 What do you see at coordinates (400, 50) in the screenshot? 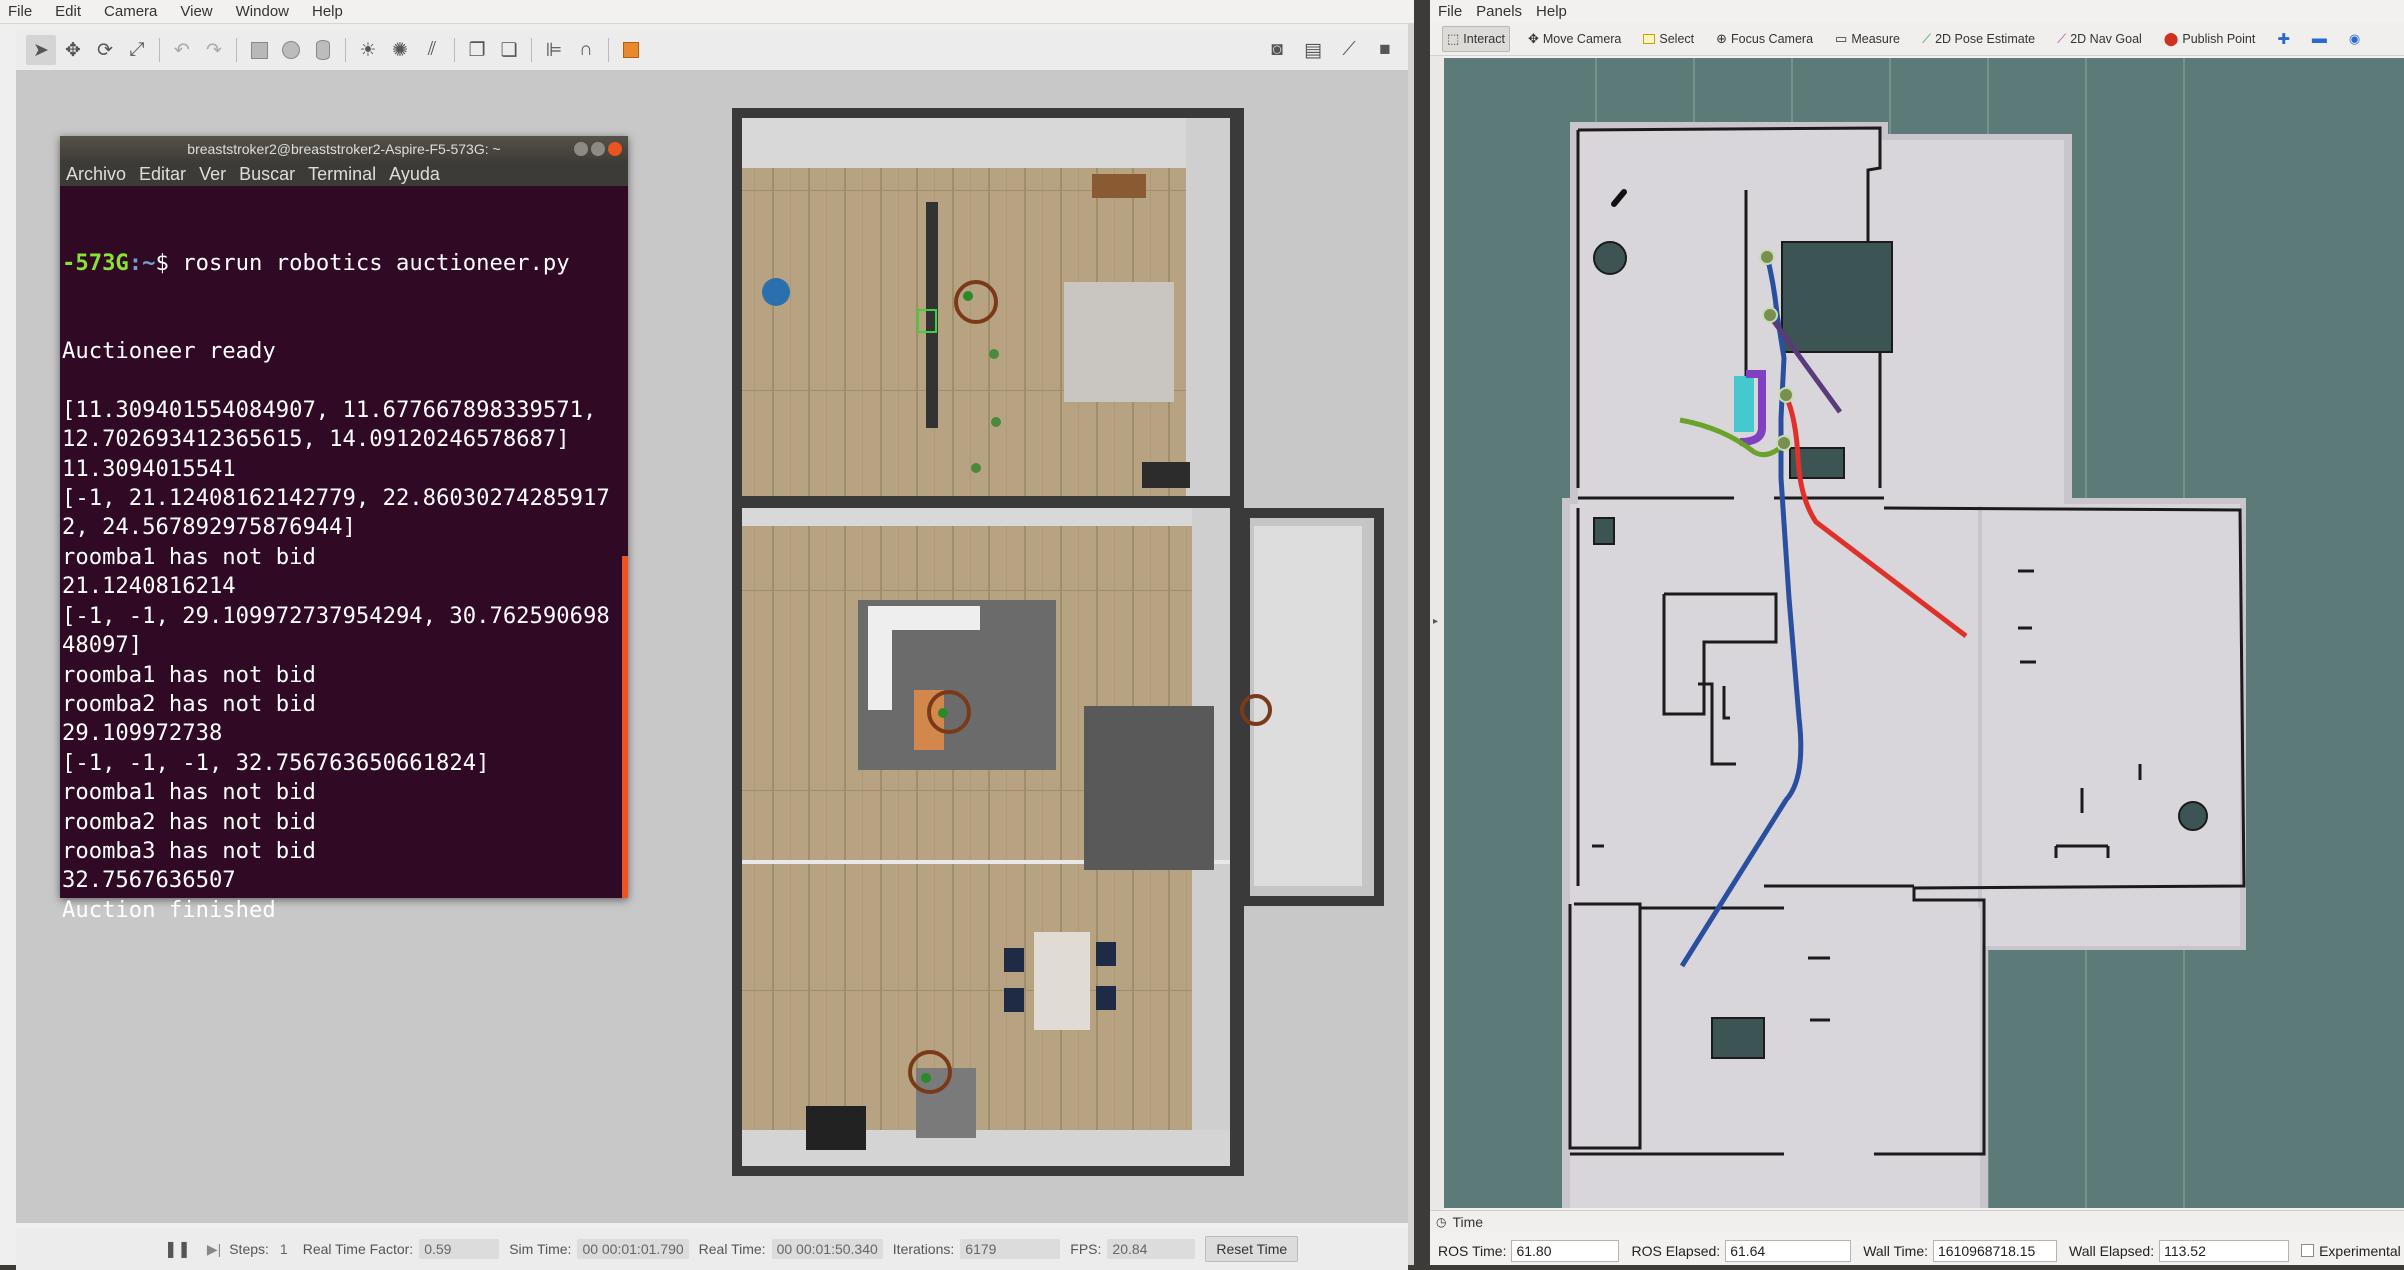
I see `spot-light-icon: ✺` at bounding box center [400, 50].